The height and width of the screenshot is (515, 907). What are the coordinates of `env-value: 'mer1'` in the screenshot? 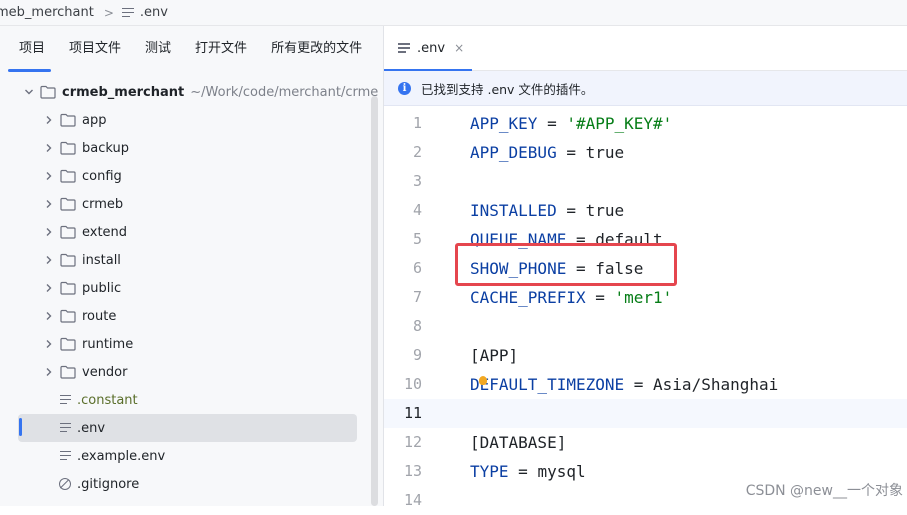 It's located at (643, 297).